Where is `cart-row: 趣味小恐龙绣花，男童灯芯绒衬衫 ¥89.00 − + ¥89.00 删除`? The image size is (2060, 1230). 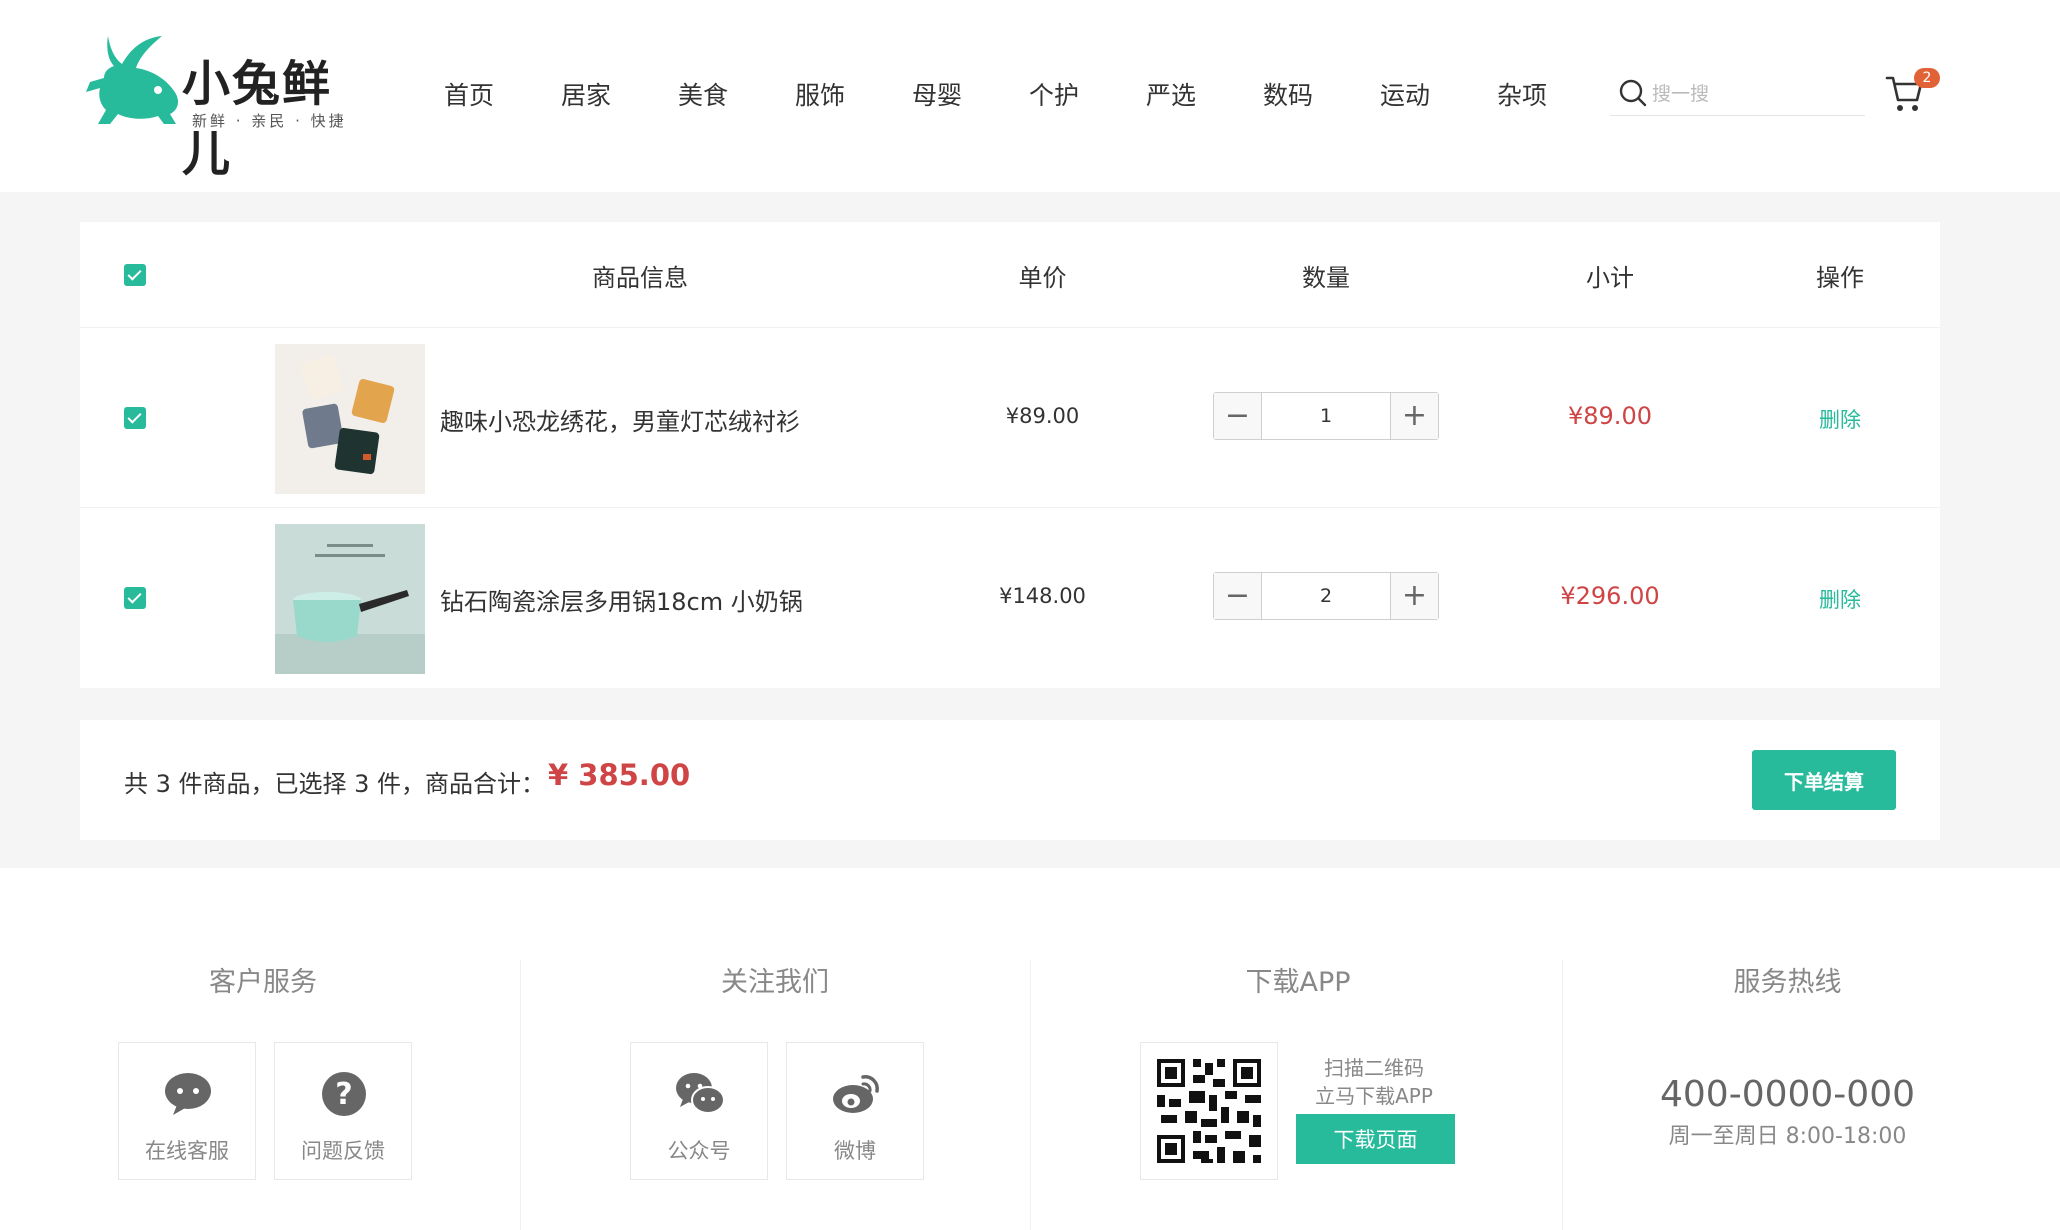
cart-row: 趣味小恐龙绣花，男童灯芯绒衬衫 ¥89.00 − + ¥89.00 删除 is located at coordinates (1010, 418).